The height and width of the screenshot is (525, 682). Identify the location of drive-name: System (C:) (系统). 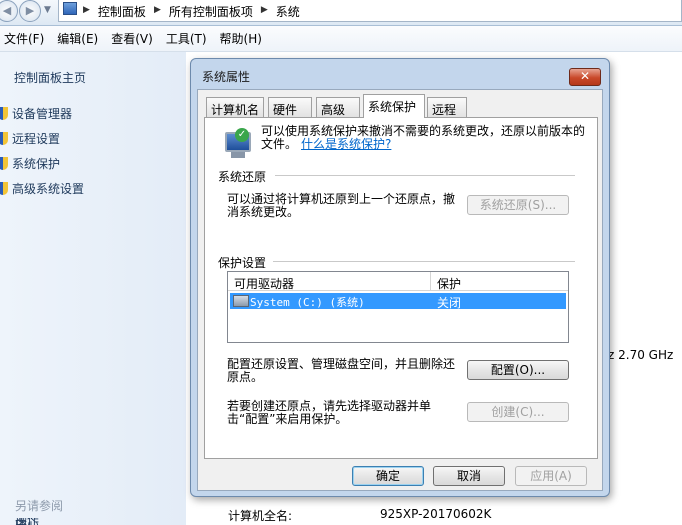
(307, 302).